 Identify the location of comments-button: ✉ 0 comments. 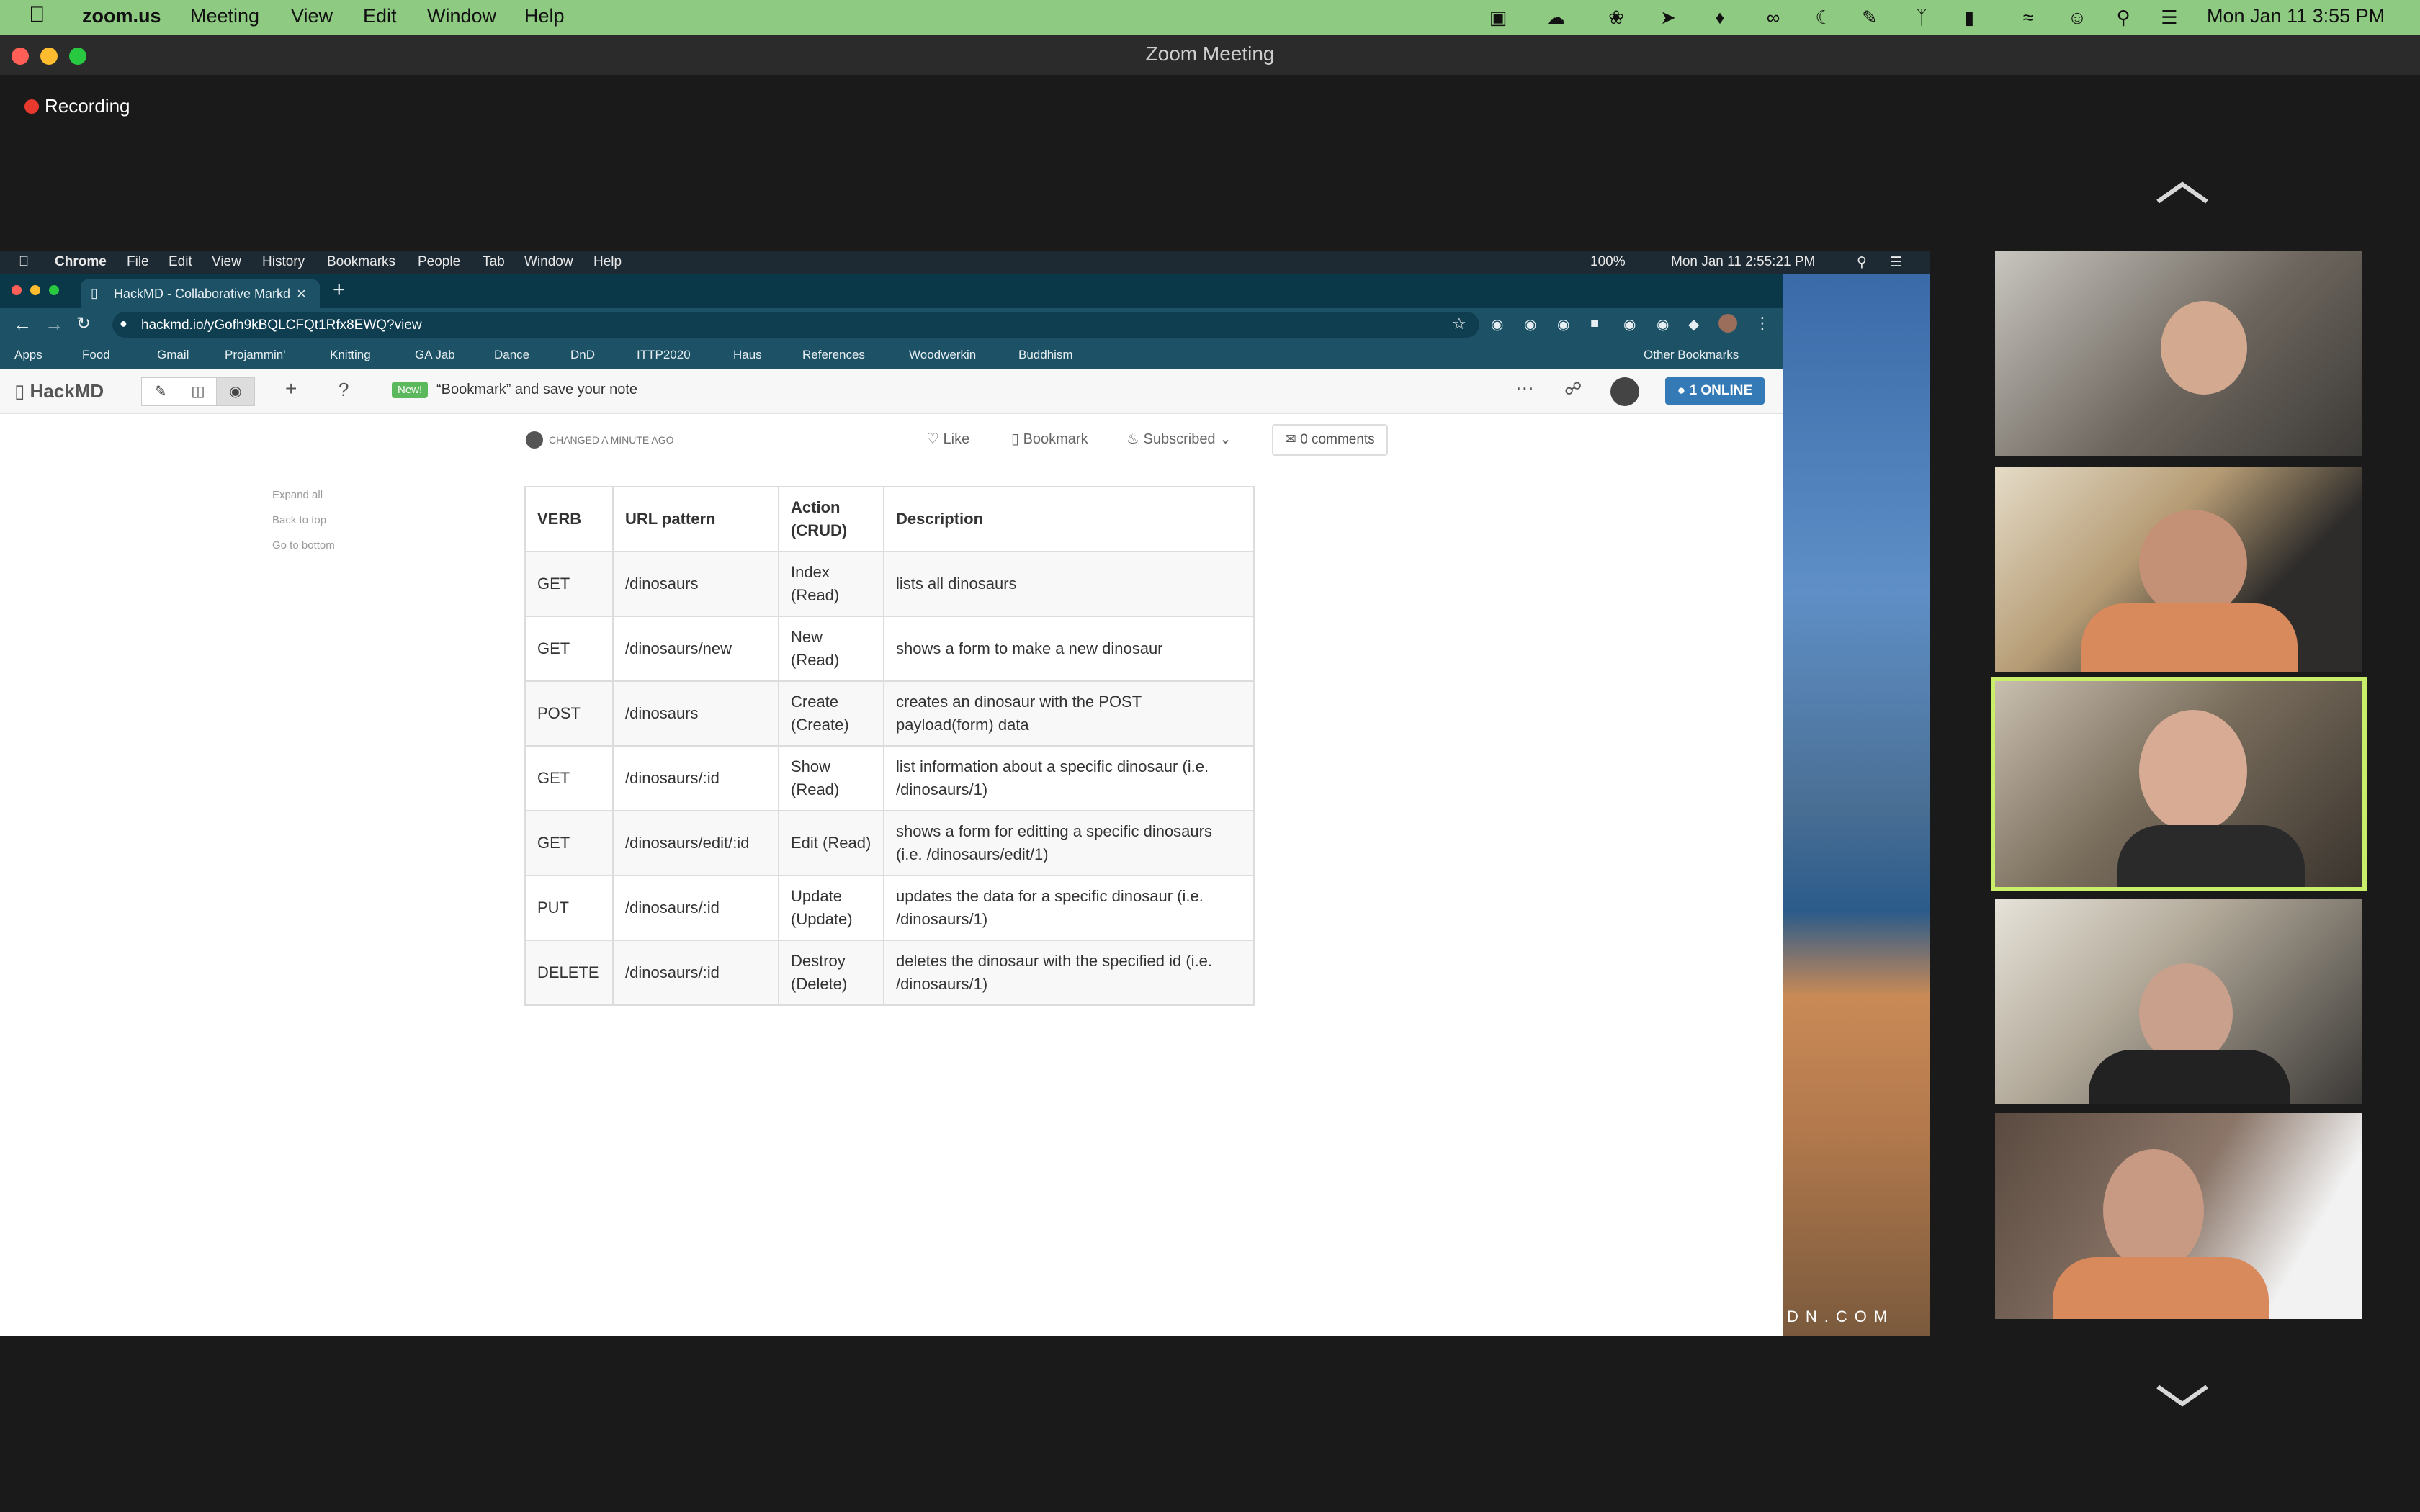
(1330, 440).